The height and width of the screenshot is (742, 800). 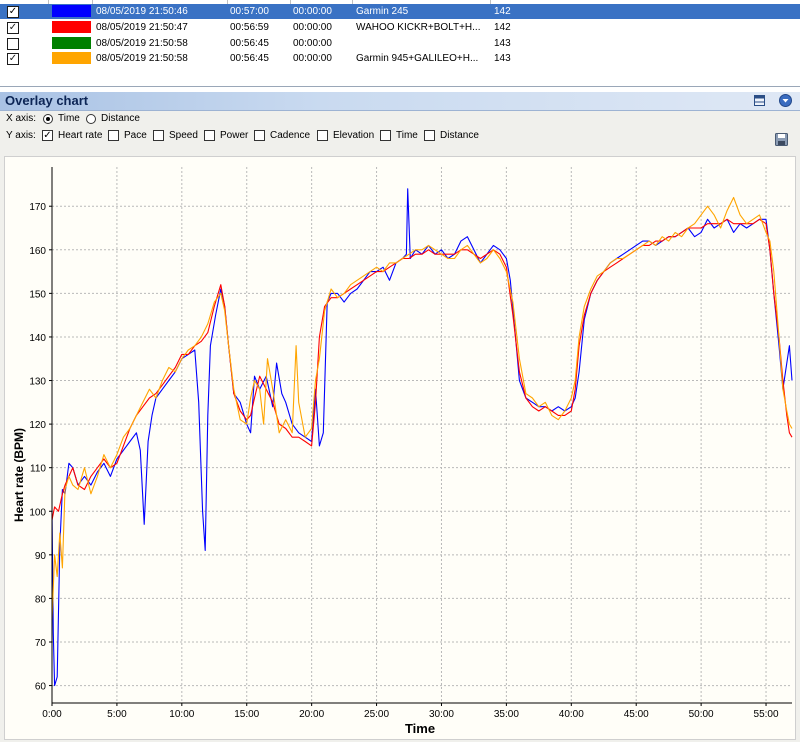 I want to click on x-axis-title: Time, so click(x=420, y=728).